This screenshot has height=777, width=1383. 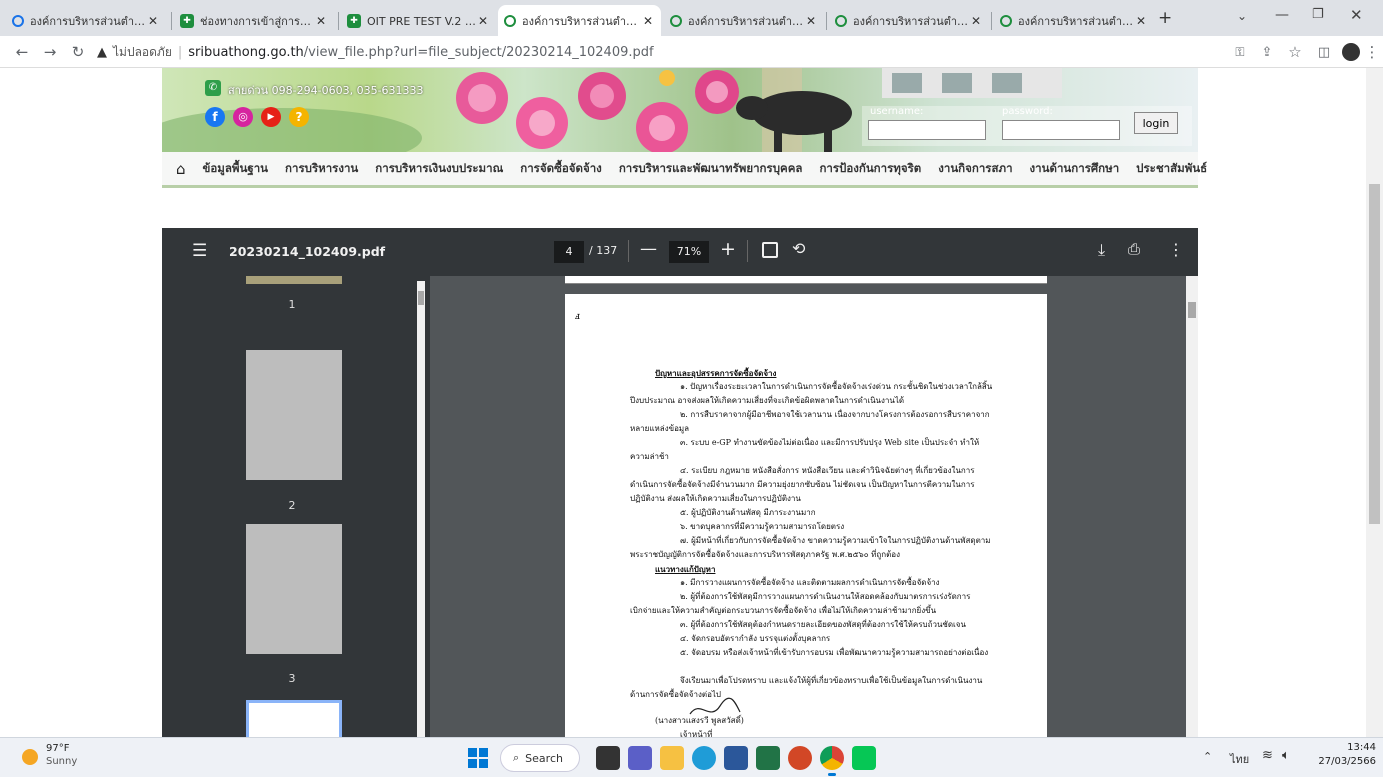 What do you see at coordinates (685, 569) in the screenshot?
I see `doc-heading: แนวทางแก้ปัญหา` at bounding box center [685, 569].